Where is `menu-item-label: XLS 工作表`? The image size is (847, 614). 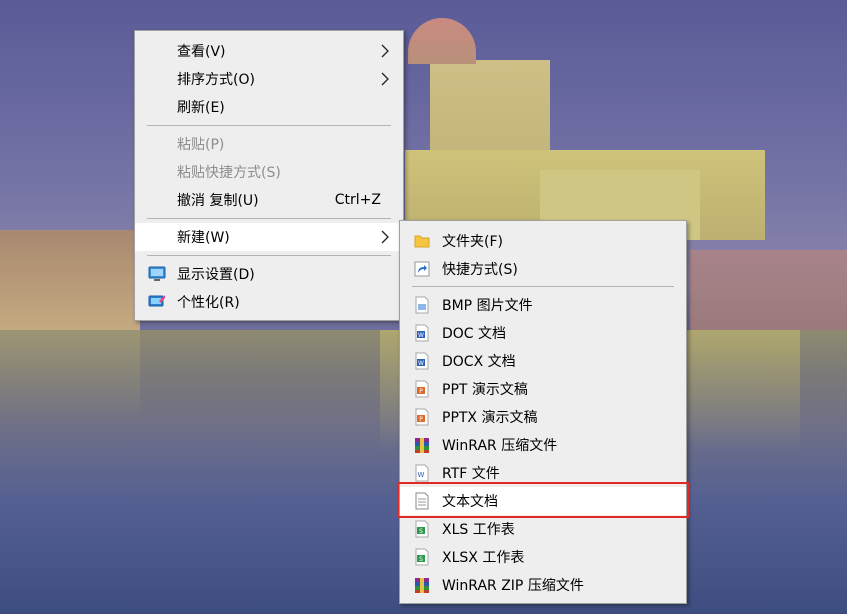 menu-item-label: XLS 工作表 is located at coordinates (478, 530).